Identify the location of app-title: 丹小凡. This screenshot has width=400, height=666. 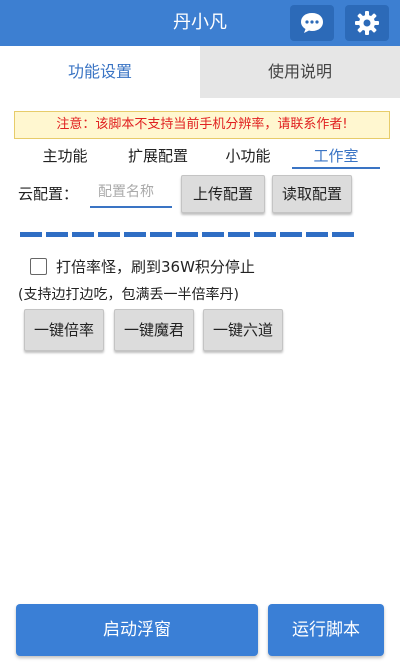
(200, 22).